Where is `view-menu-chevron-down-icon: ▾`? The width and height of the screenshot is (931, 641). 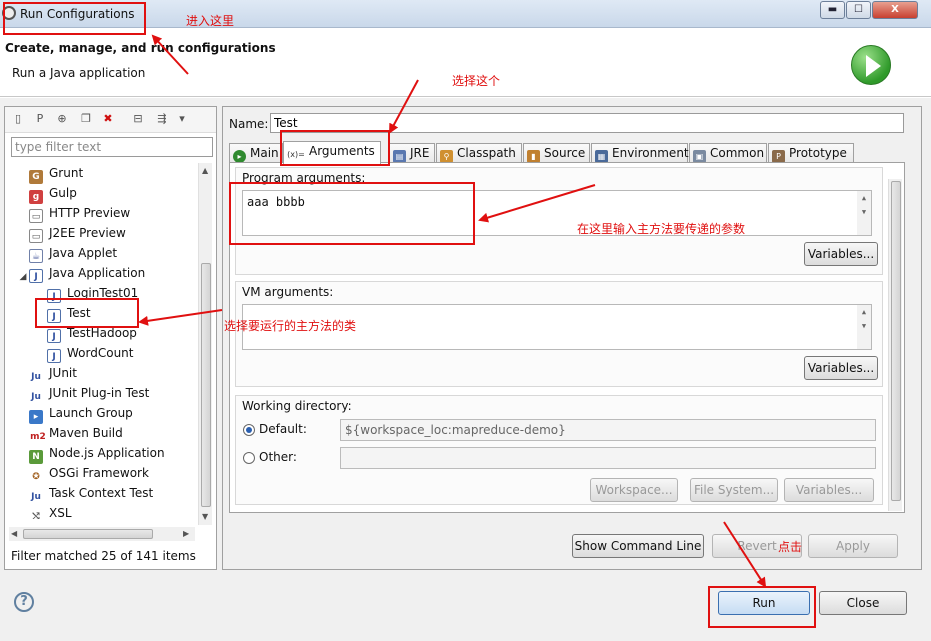
view-menu-chevron-down-icon: ▾ is located at coordinates (182, 119).